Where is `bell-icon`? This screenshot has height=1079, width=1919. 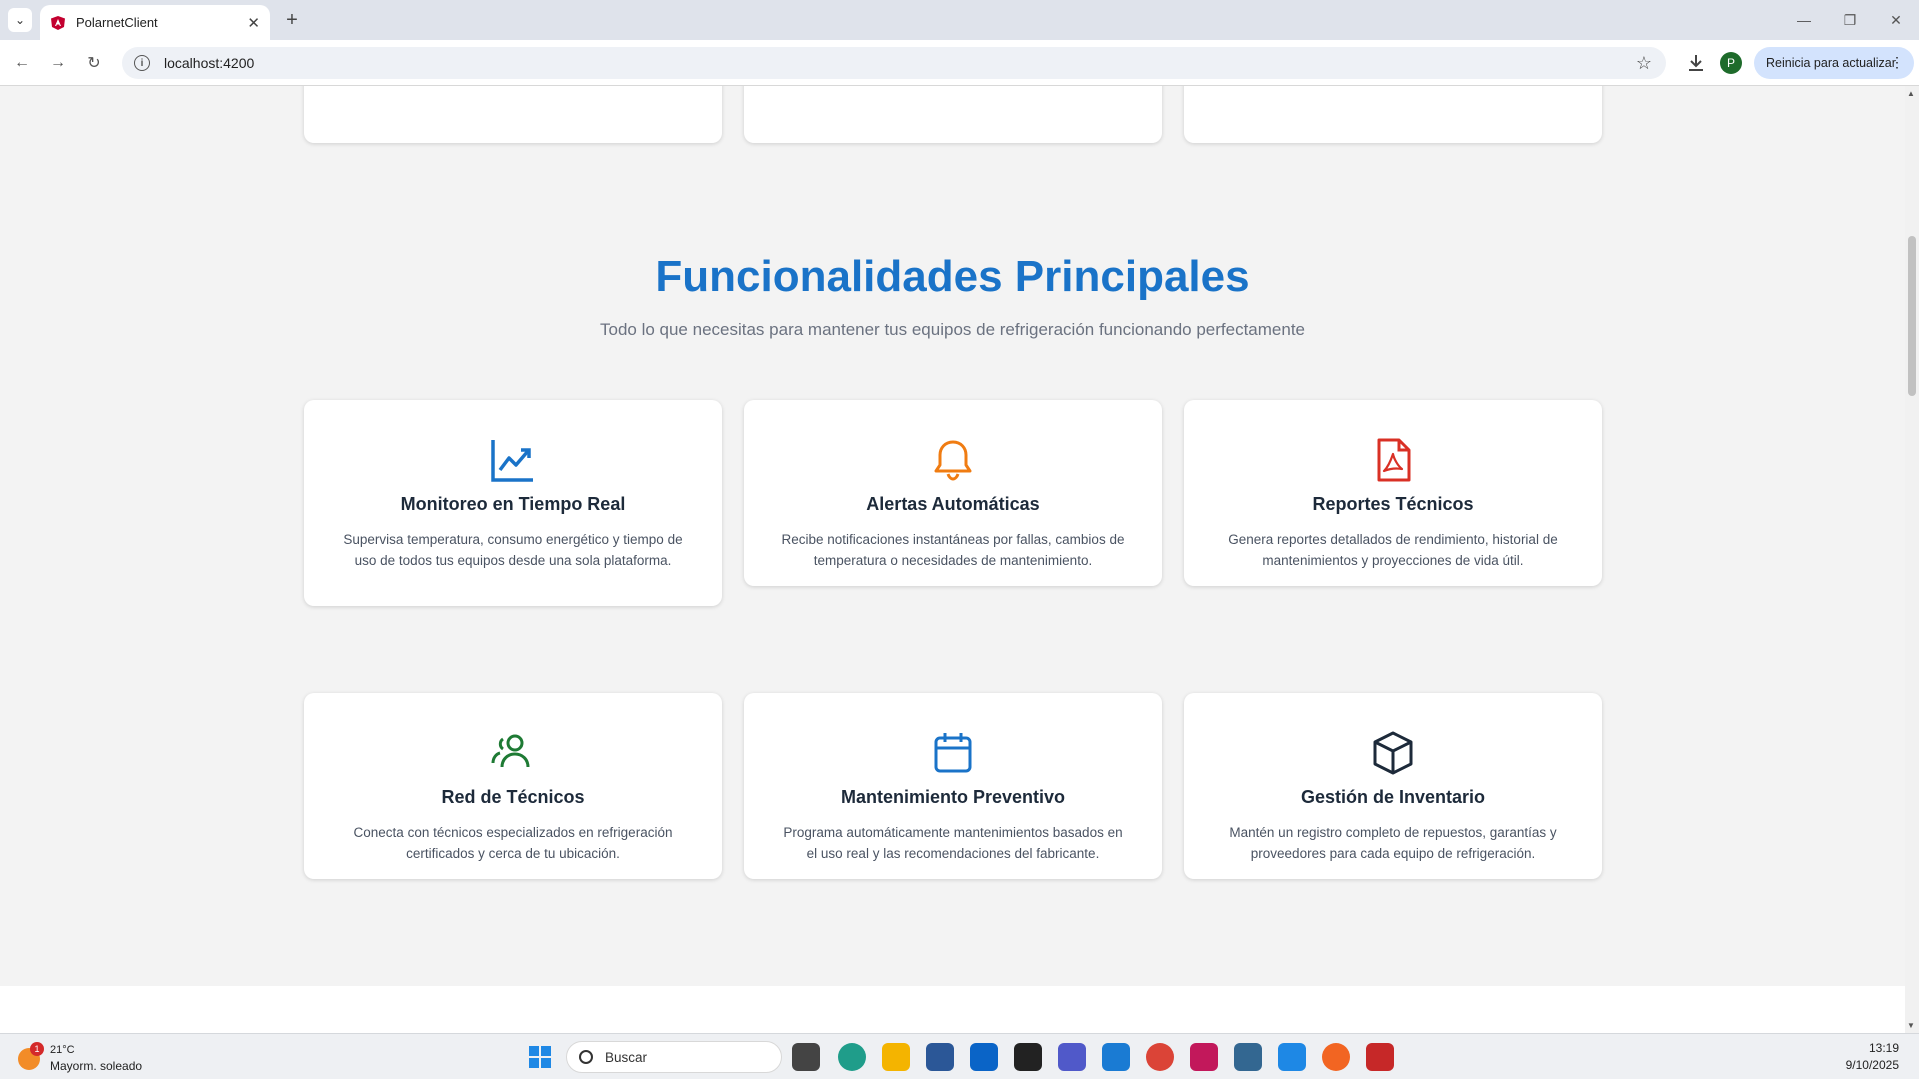
bell-icon is located at coordinates (953, 460).